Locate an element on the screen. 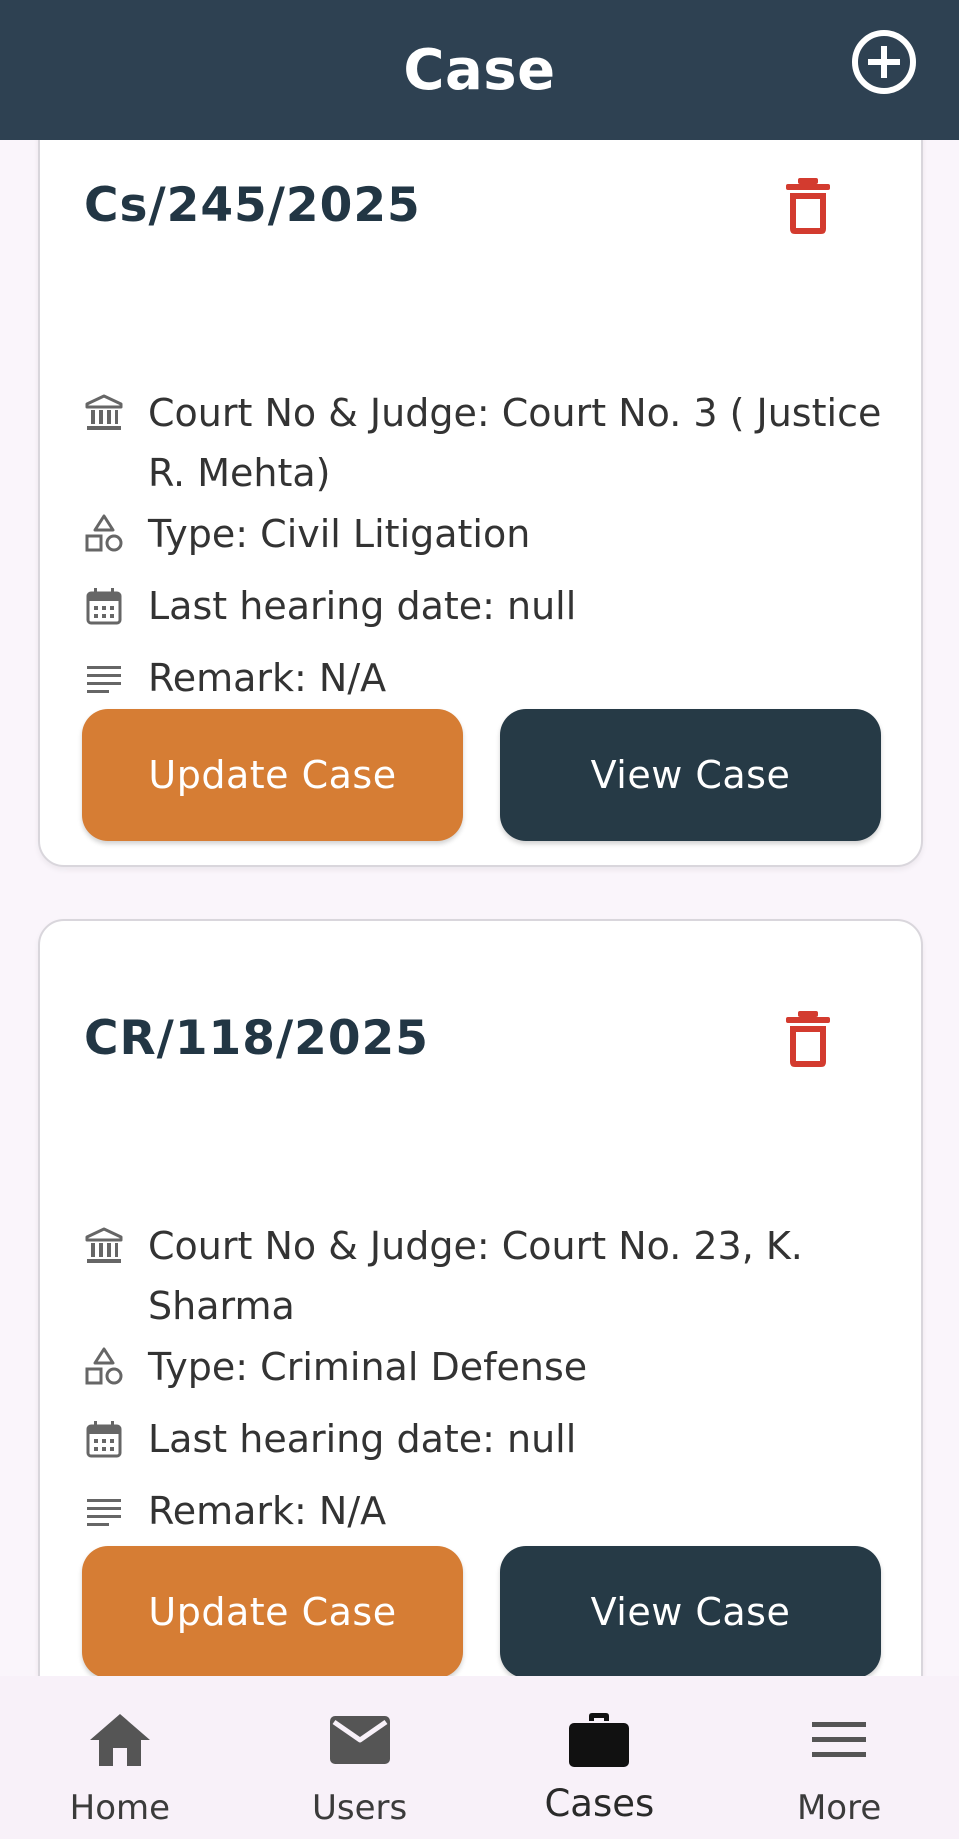 The height and width of the screenshot is (1839, 959). bottom-navigation: Home Users Cases More is located at coordinates (479, 1757).